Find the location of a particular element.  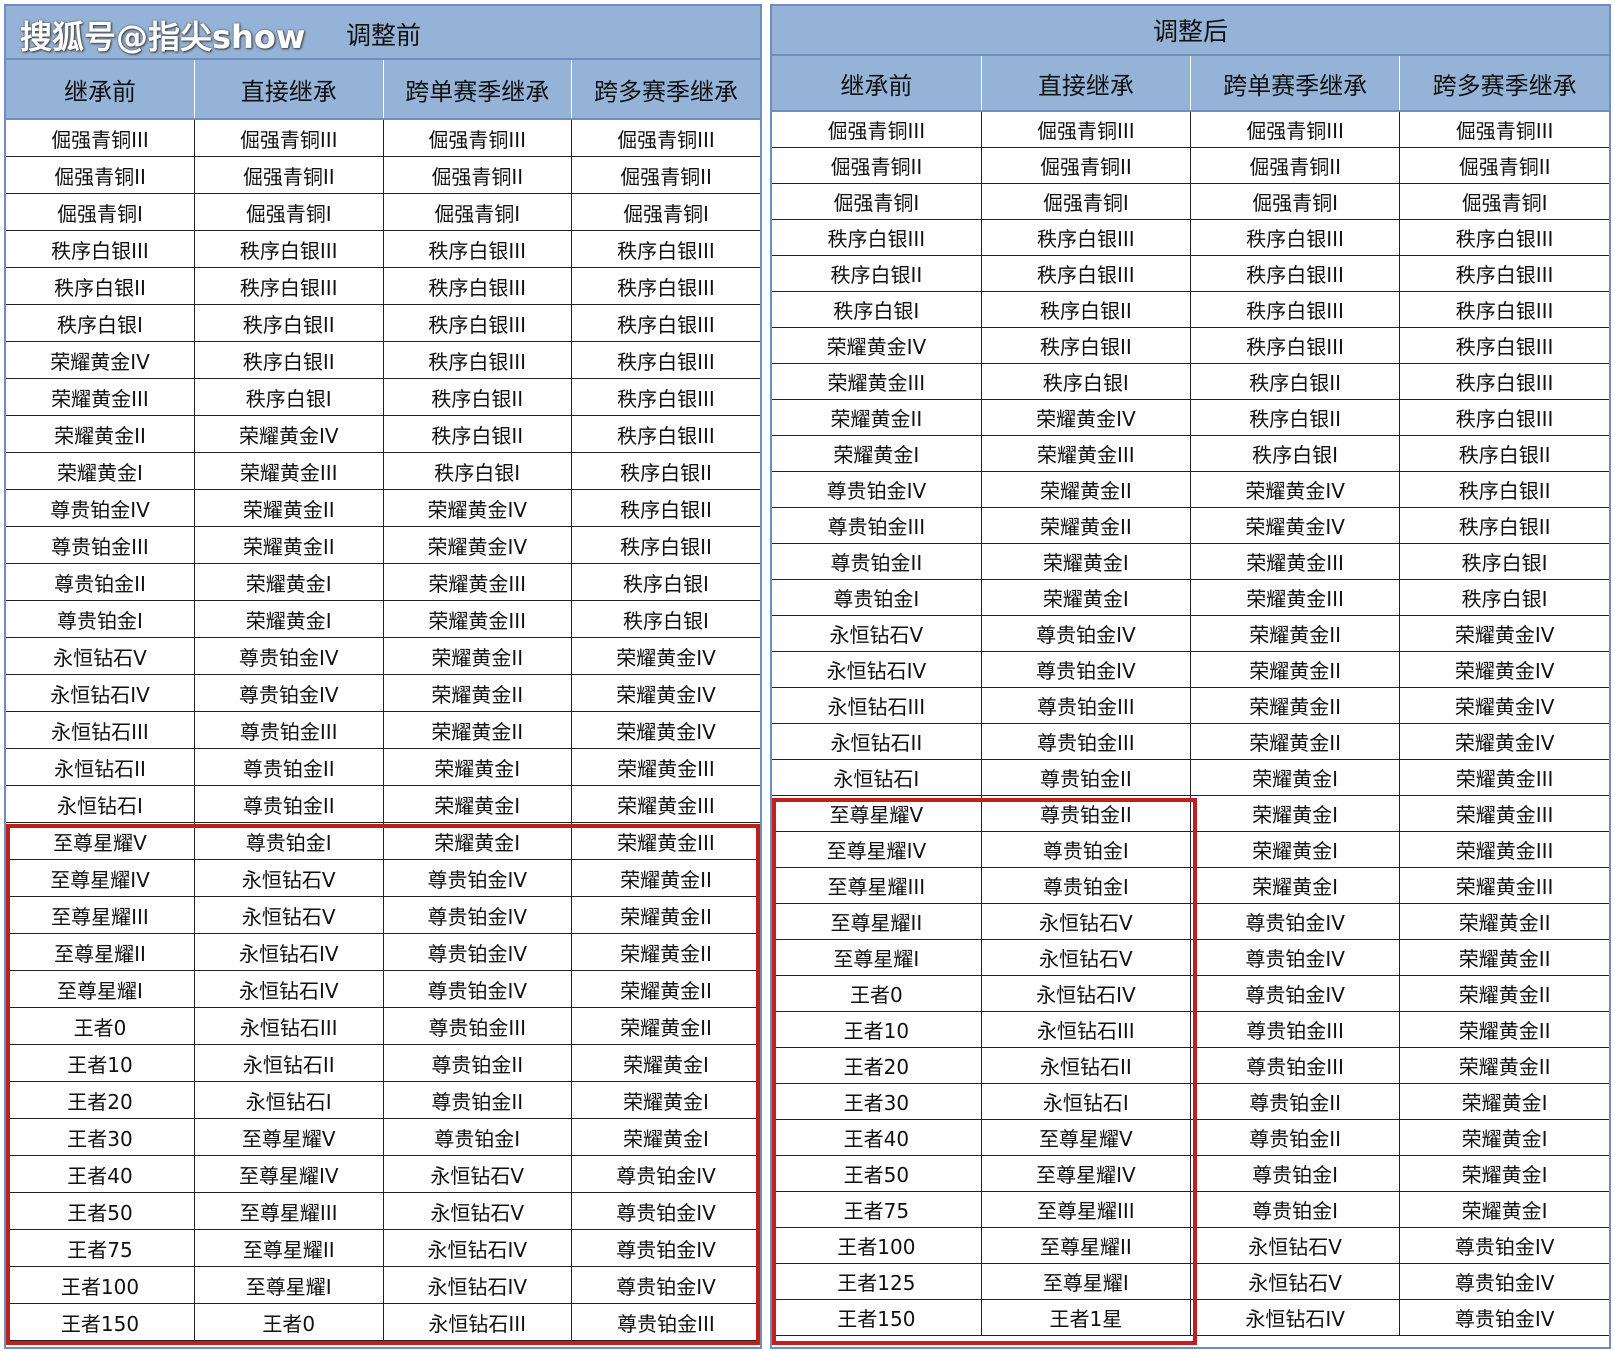

table-row: 王者50 至尊星耀III 永恒钻石V 尊贵铂金IV is located at coordinates (383, 1211).